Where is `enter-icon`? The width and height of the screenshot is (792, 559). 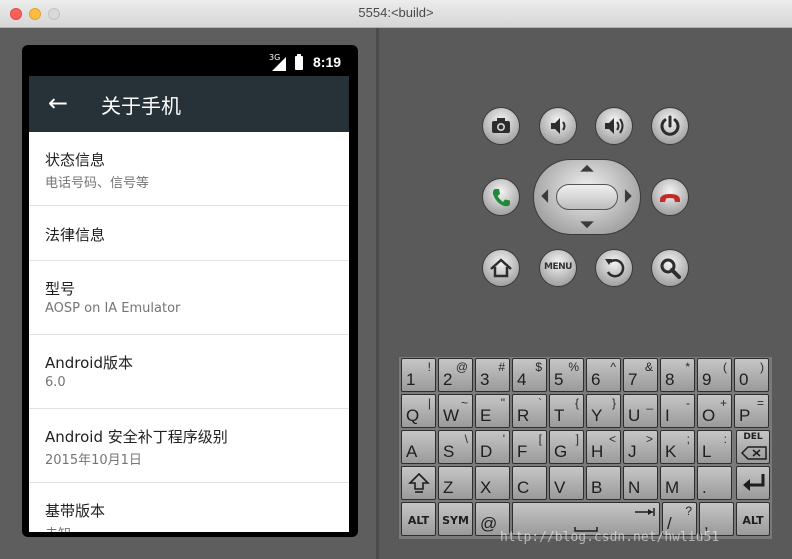
enter-icon is located at coordinates (754, 482).